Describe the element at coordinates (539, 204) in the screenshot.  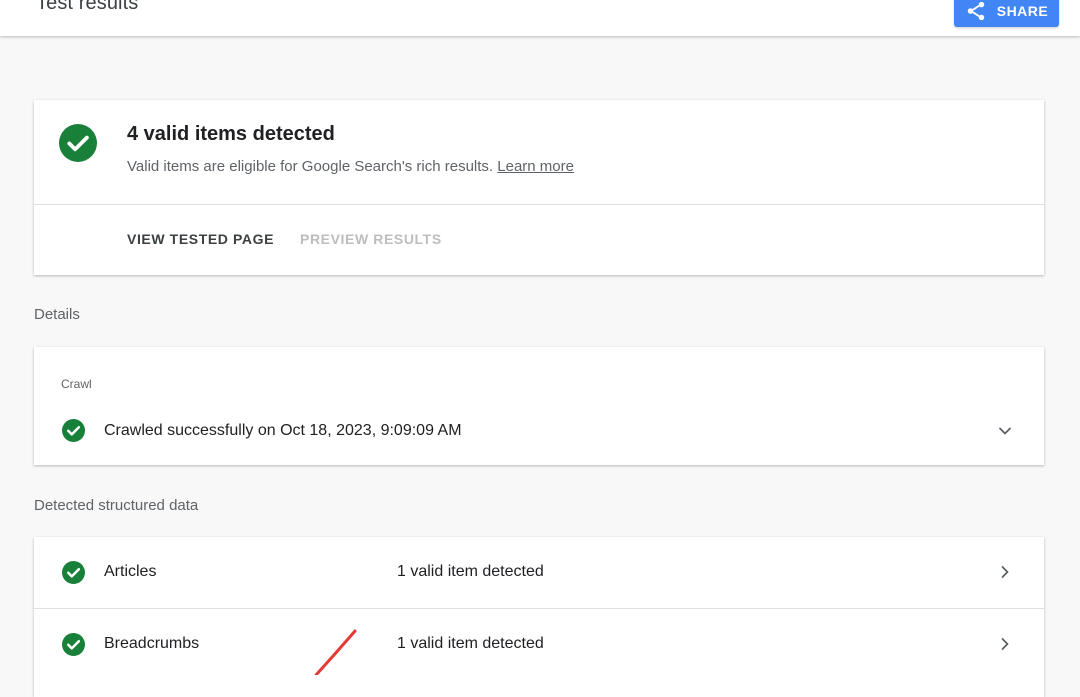
I see `card-divider` at that location.